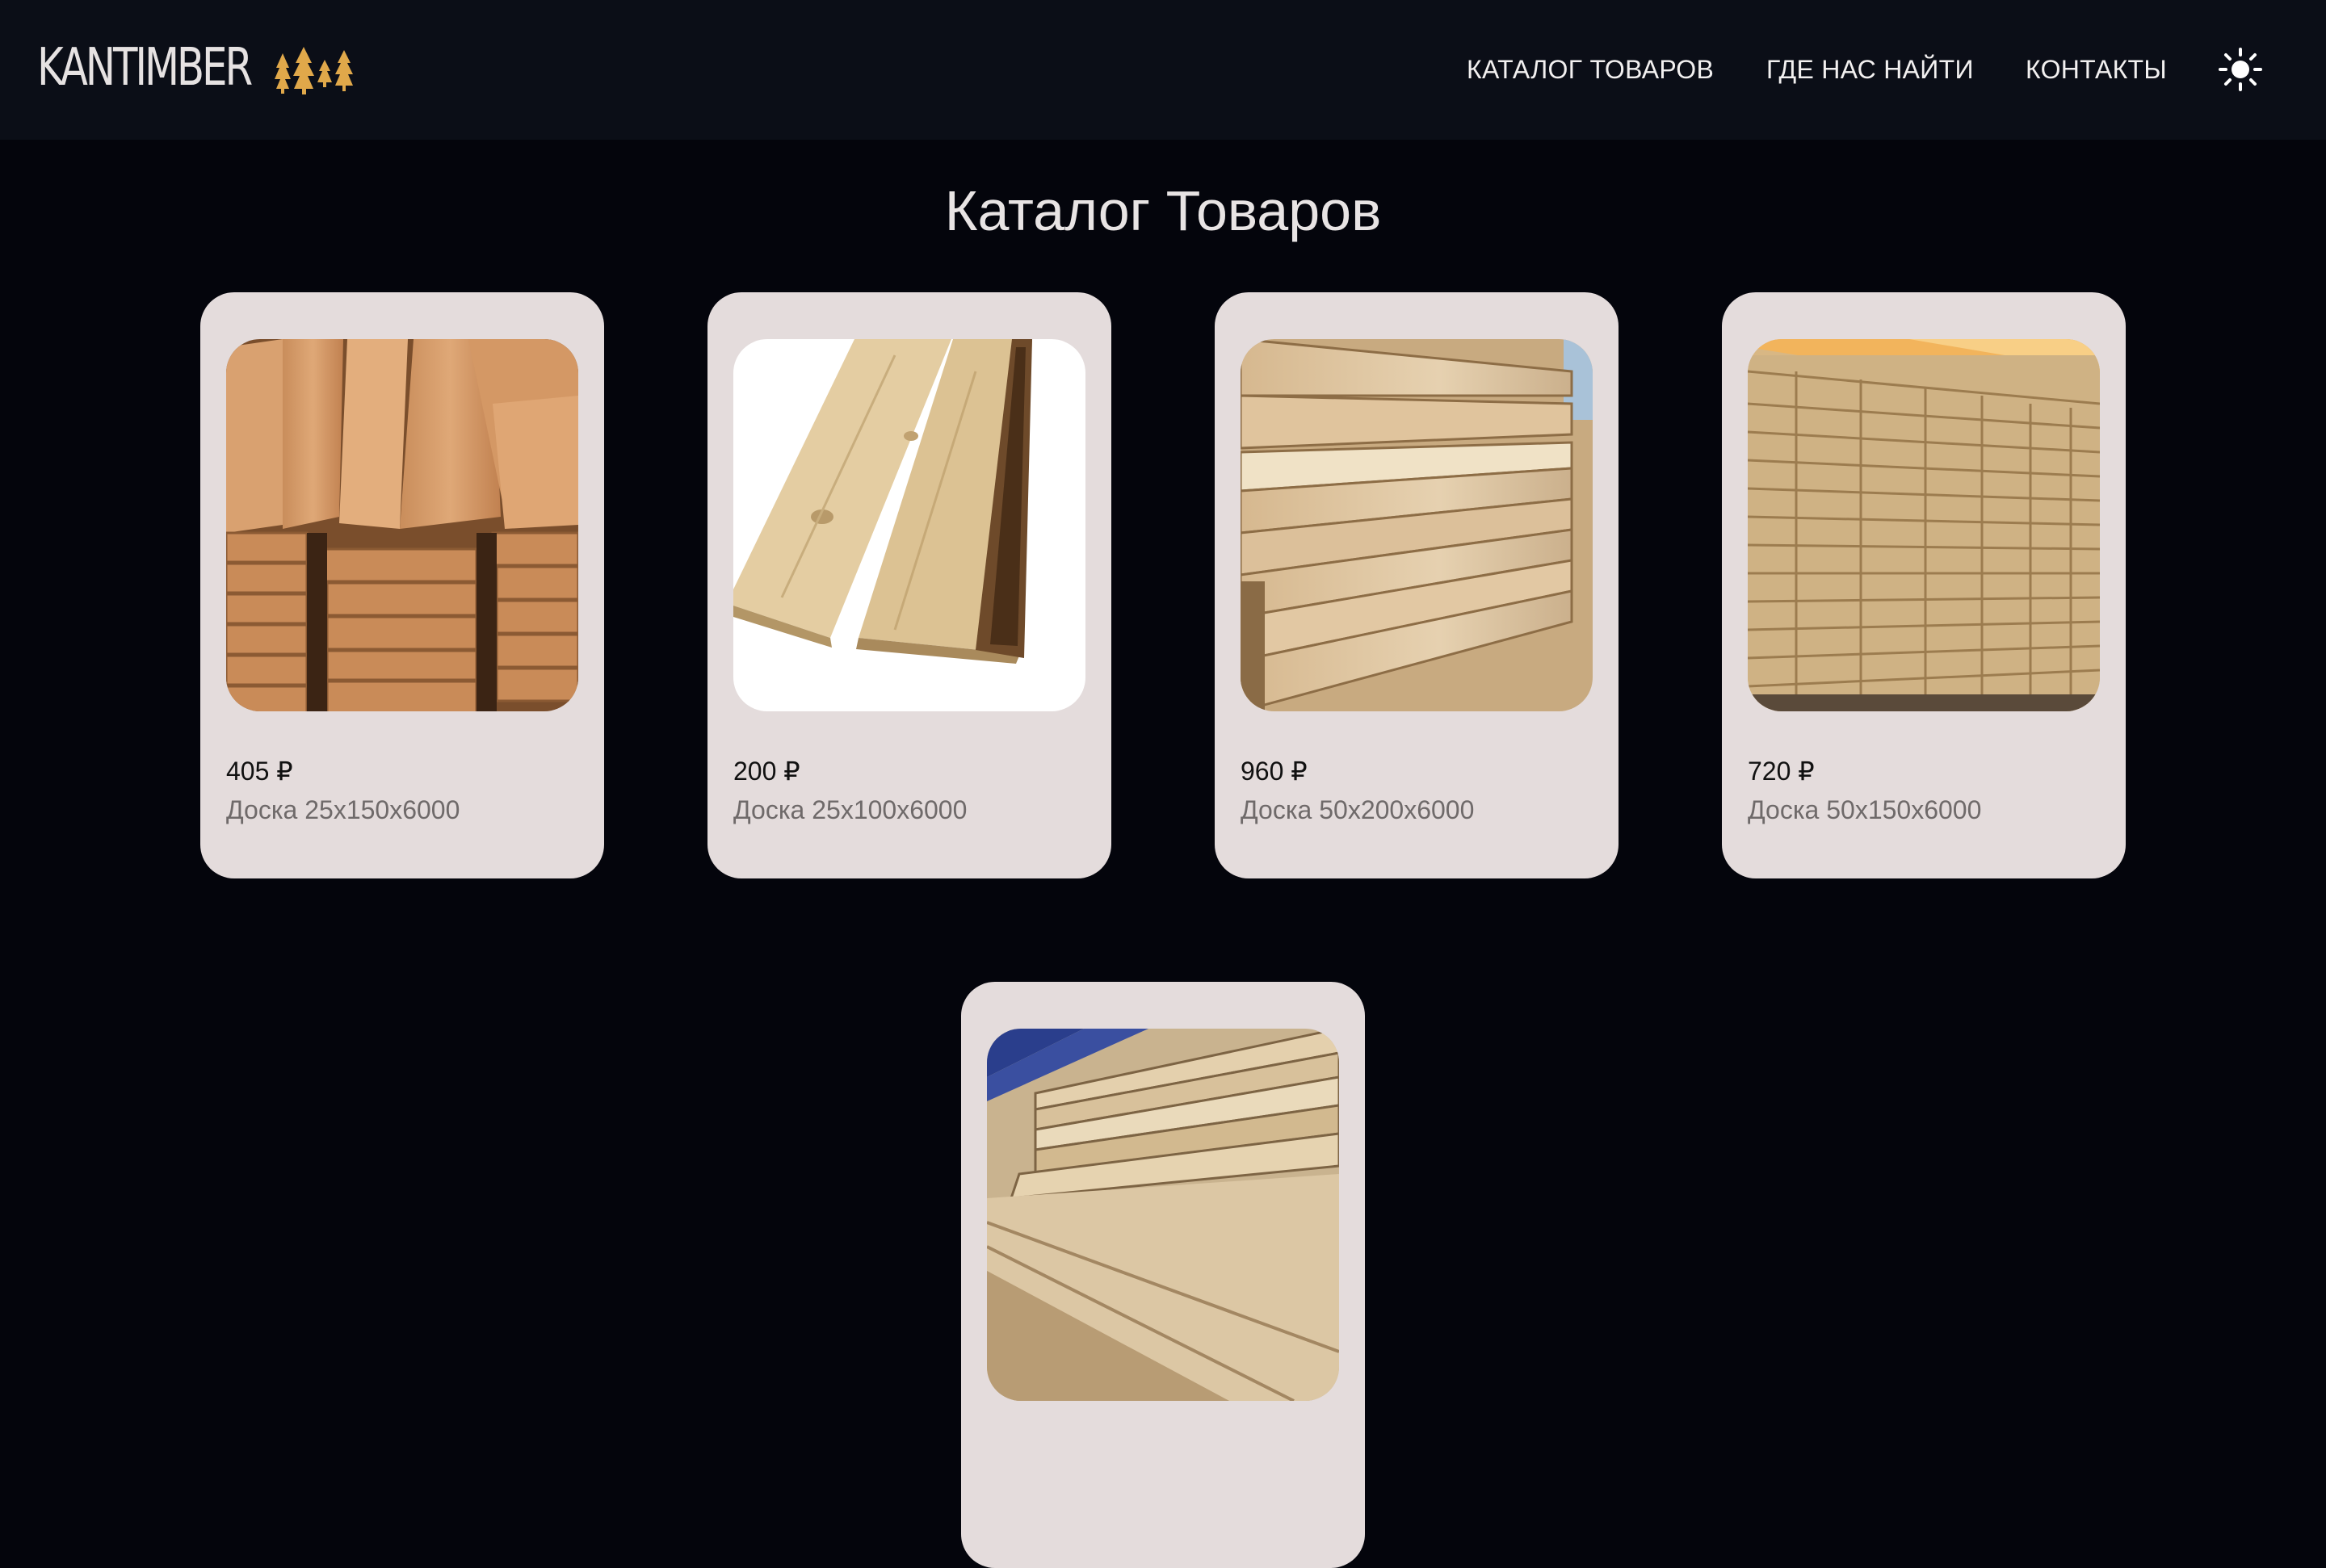 Image resolution: width=2326 pixels, height=1568 pixels. I want to click on product-card: 200 ₽ Доска 25x100x6000, so click(909, 585).